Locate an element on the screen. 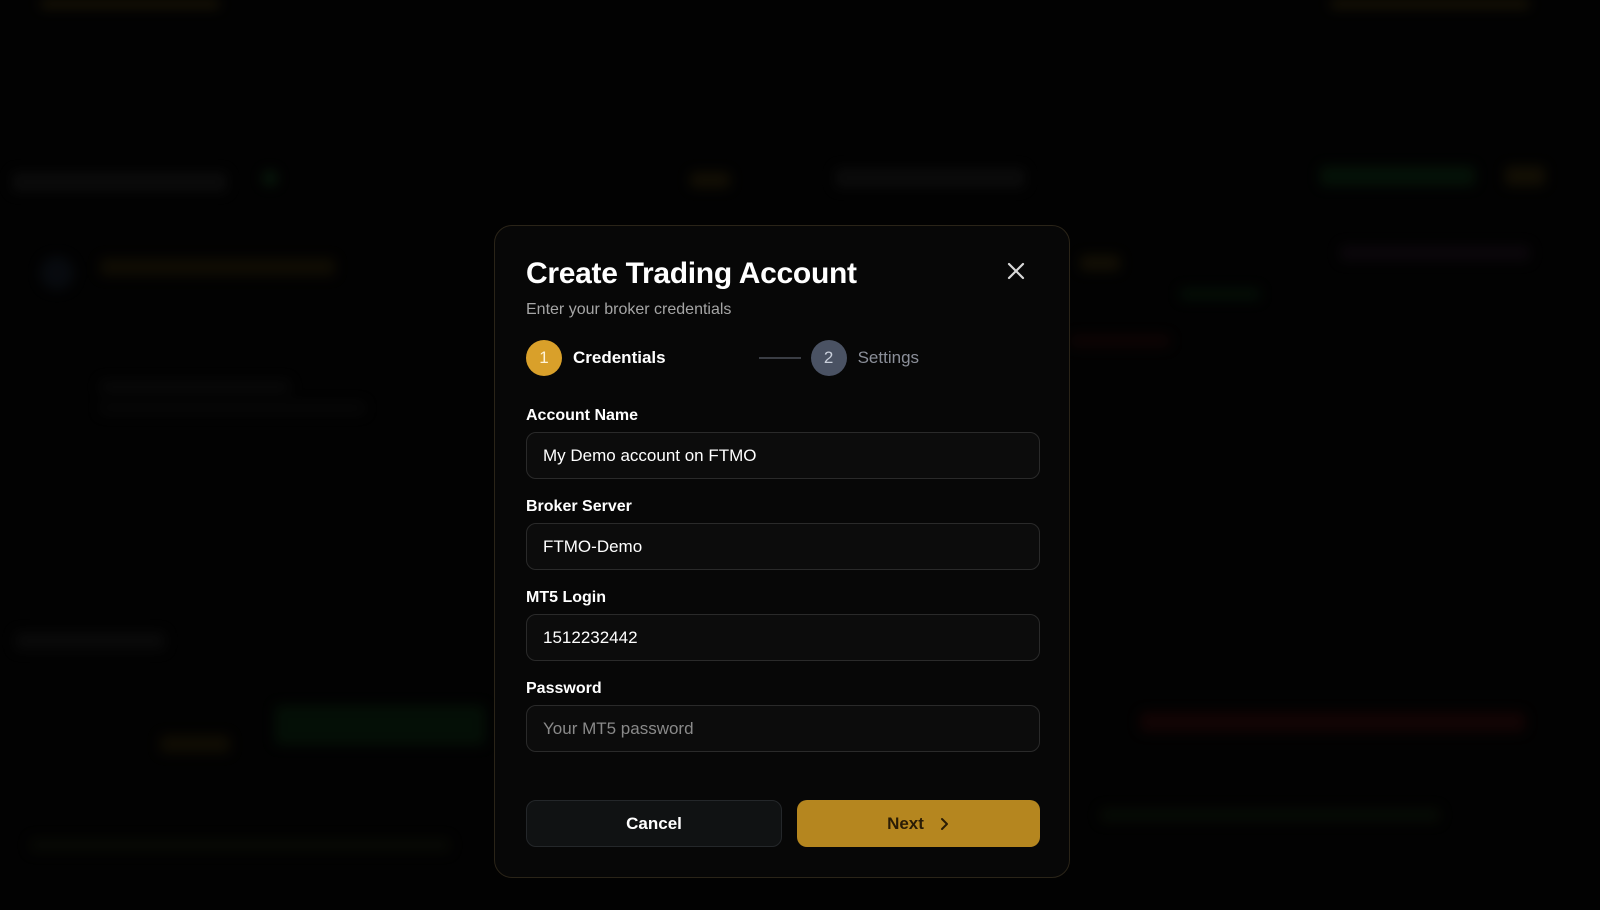 The height and width of the screenshot is (910, 1600). cancel-button: Cancel is located at coordinates (654, 823).